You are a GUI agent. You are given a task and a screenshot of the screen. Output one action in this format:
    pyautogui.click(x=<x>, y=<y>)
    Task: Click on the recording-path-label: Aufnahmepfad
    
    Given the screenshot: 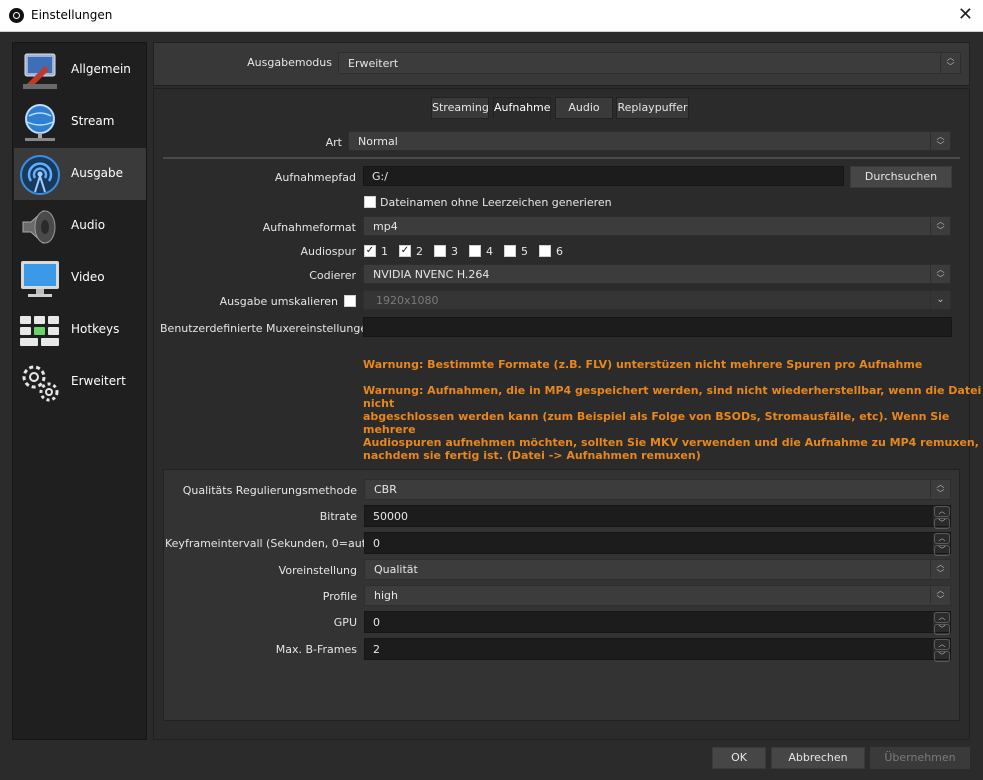 What is the action you would take?
    pyautogui.click(x=315, y=177)
    